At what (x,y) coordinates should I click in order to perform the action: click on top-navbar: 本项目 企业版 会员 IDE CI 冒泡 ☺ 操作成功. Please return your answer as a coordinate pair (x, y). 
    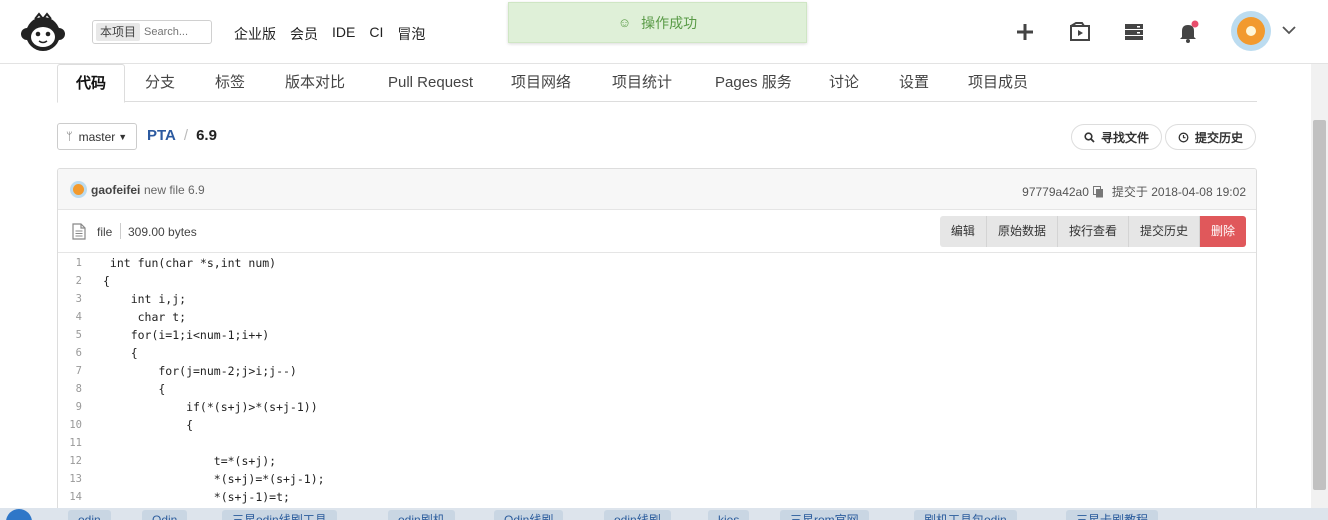
    Looking at the image, I should click on (664, 32).